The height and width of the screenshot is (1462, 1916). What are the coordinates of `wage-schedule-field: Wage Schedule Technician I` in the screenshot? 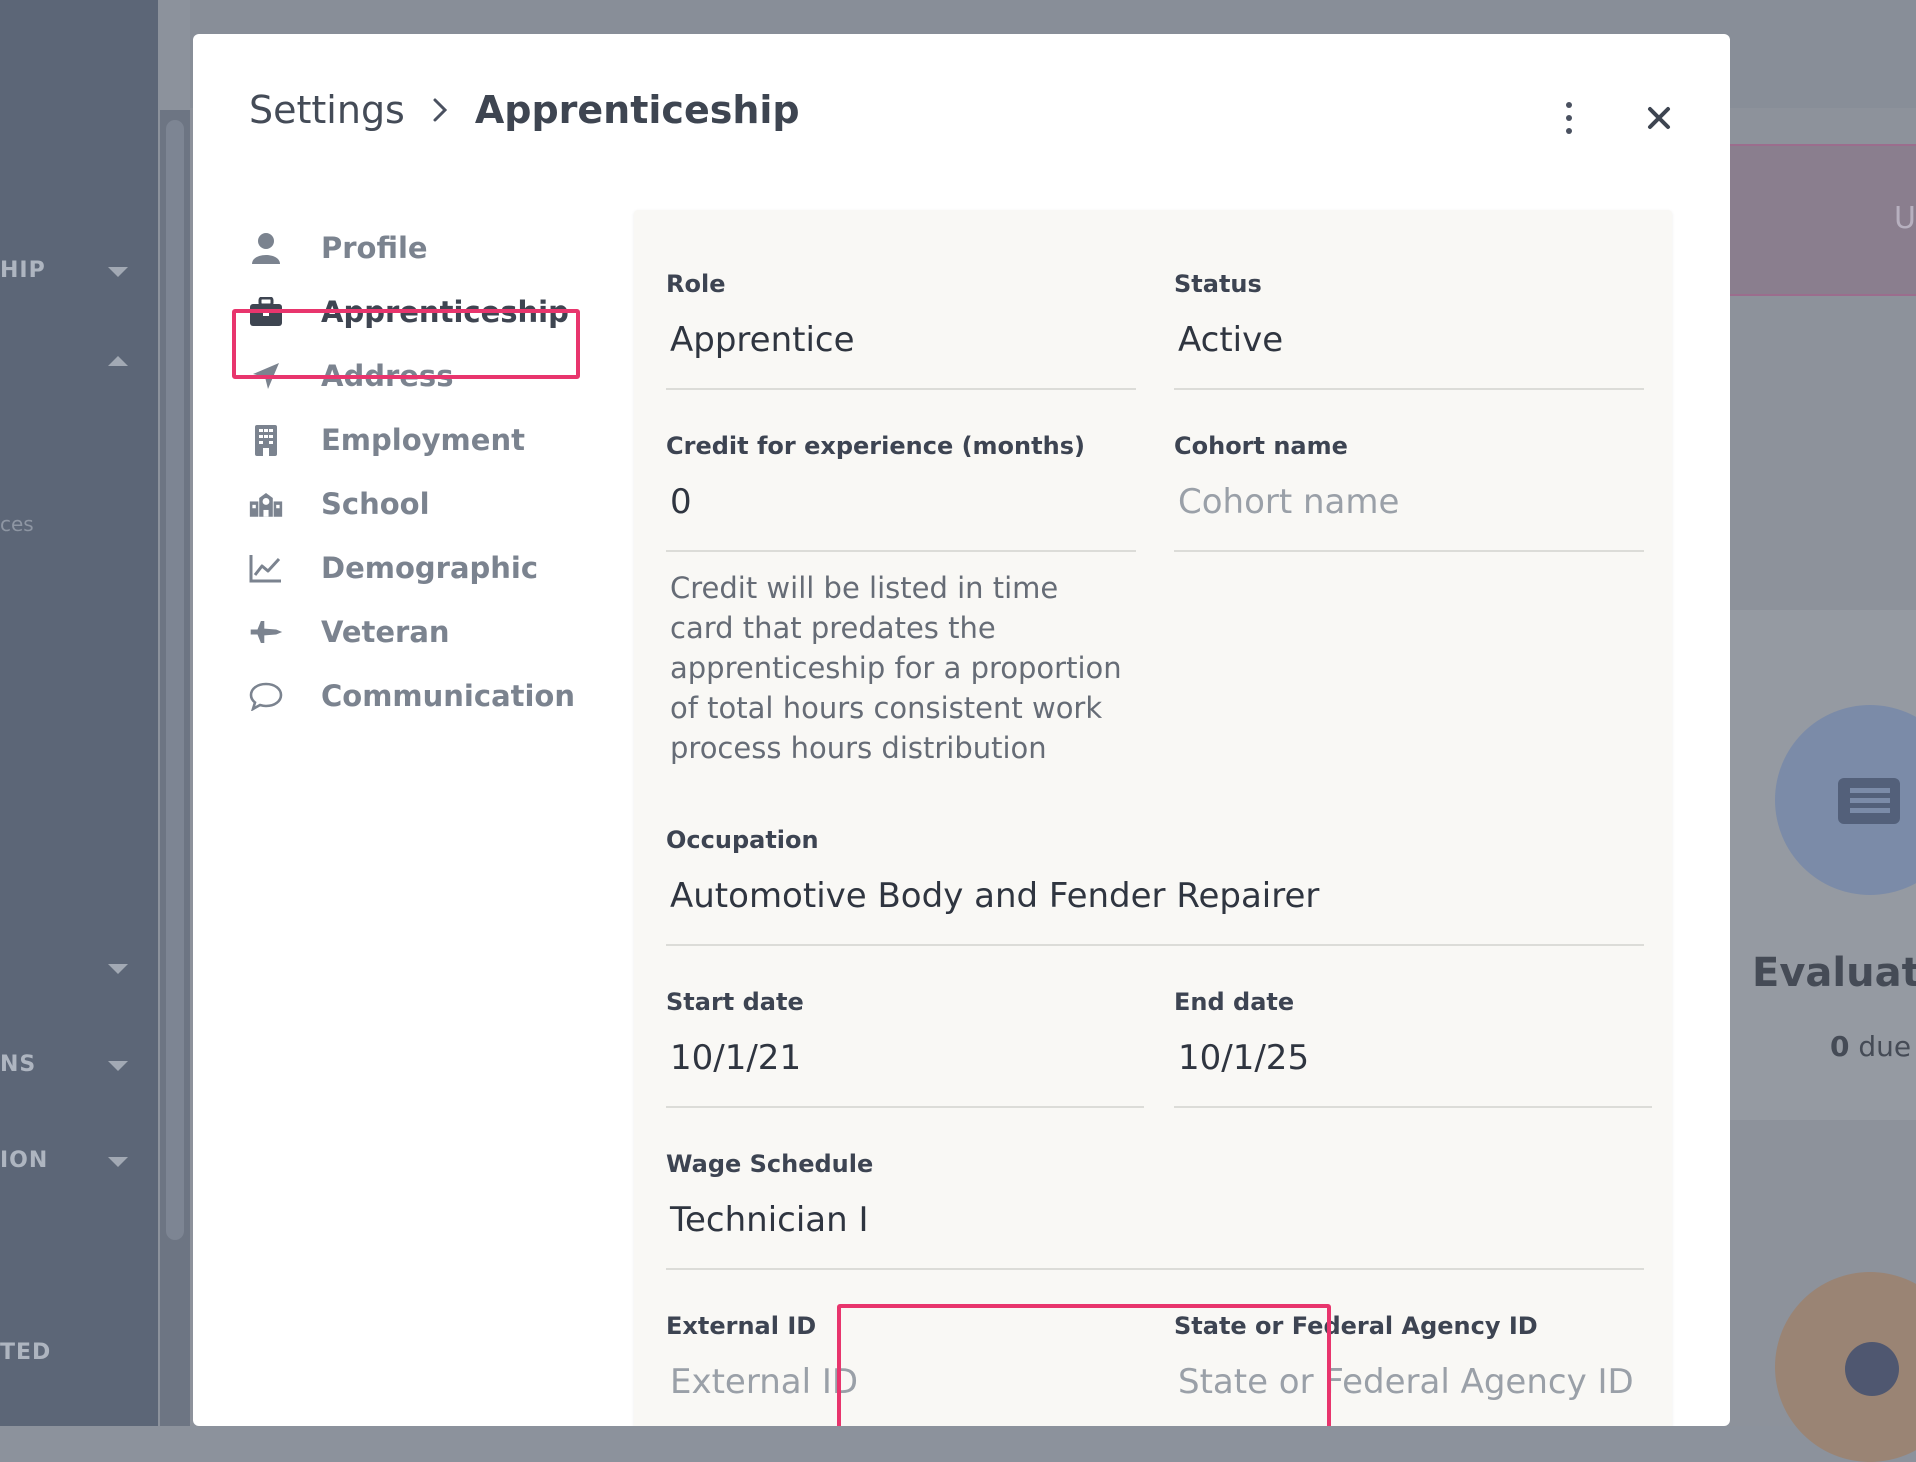 It's located at (1155, 1210).